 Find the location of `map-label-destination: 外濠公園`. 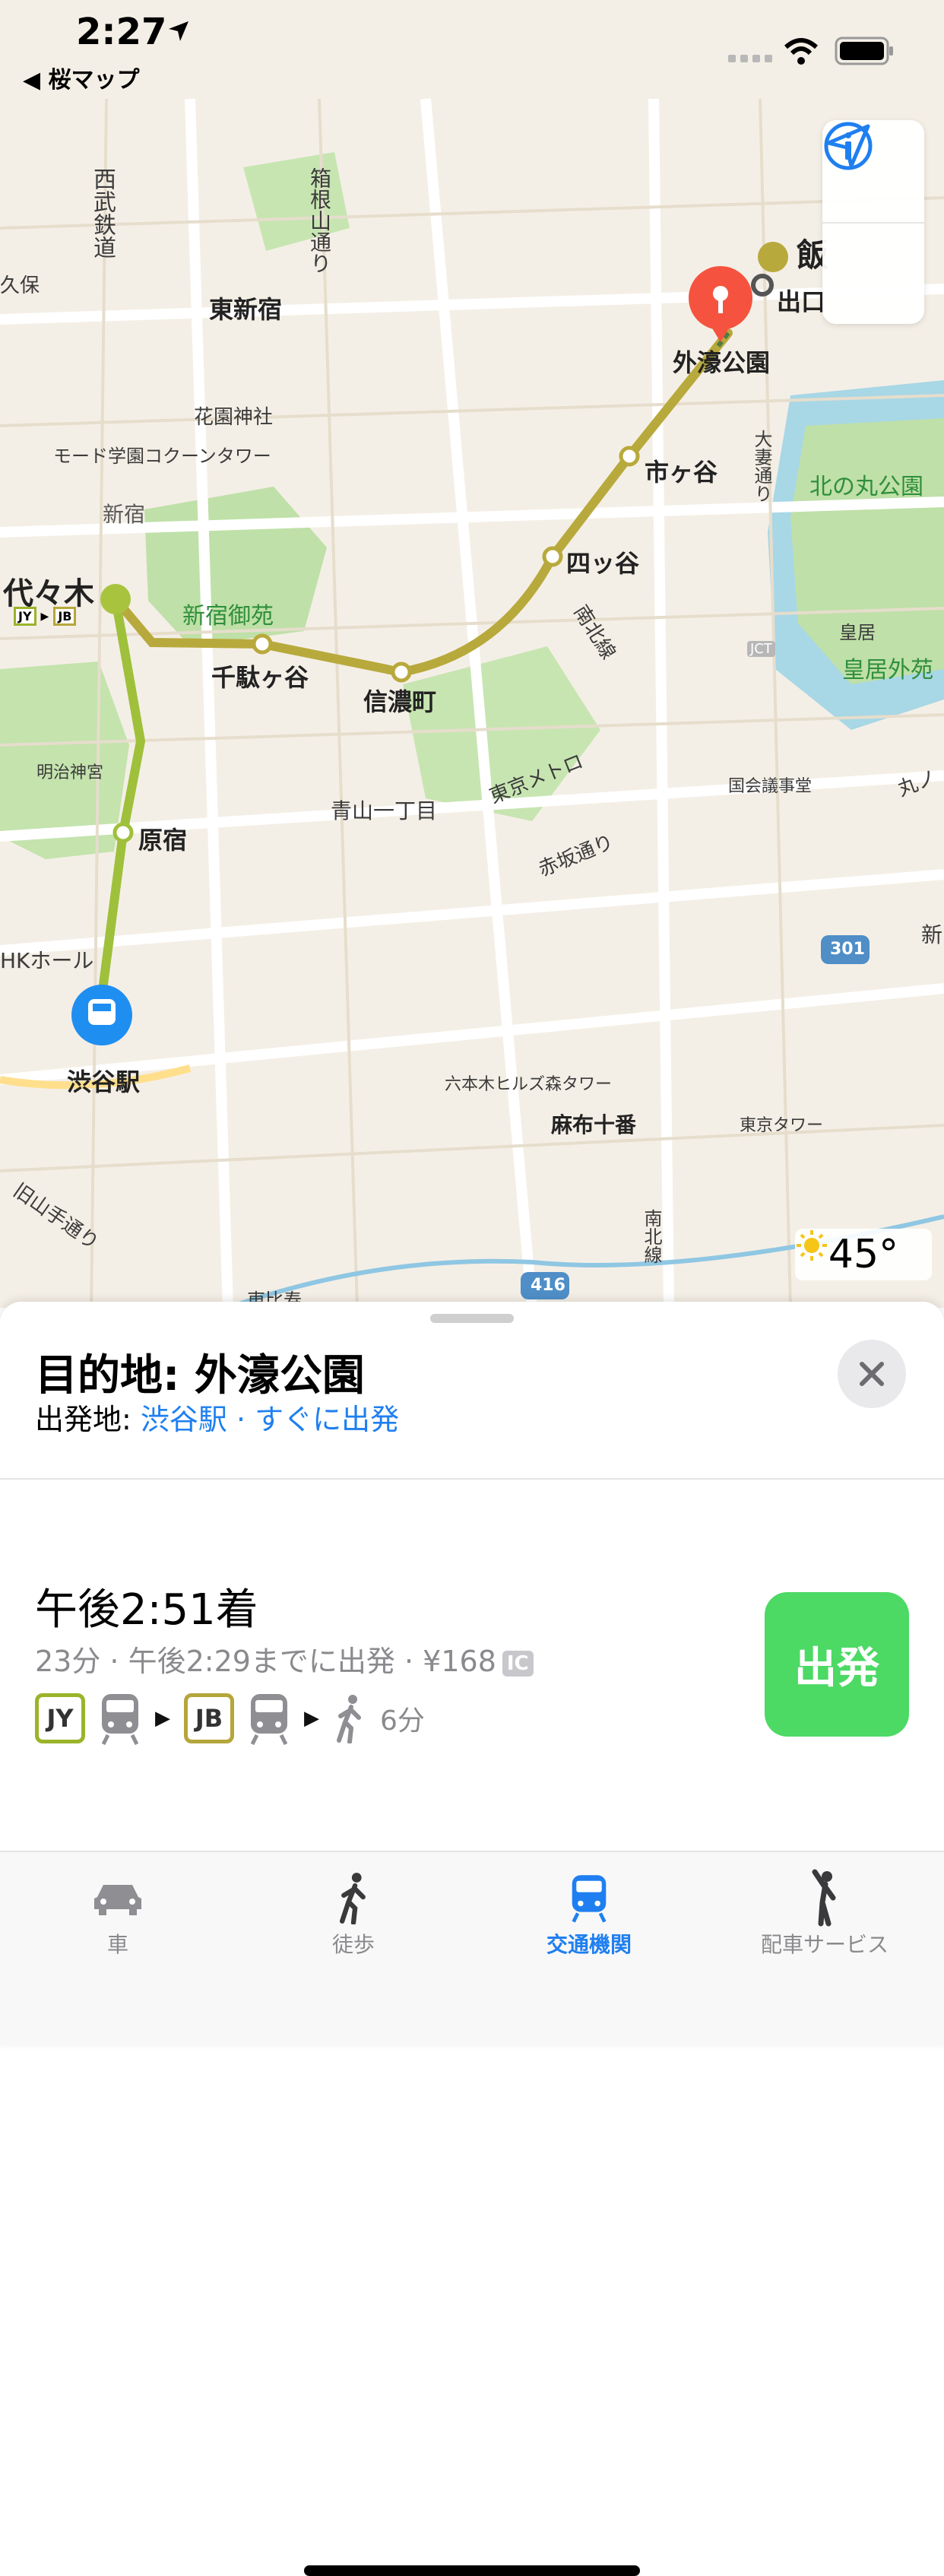

map-label-destination: 外濠公園 is located at coordinates (722, 363).